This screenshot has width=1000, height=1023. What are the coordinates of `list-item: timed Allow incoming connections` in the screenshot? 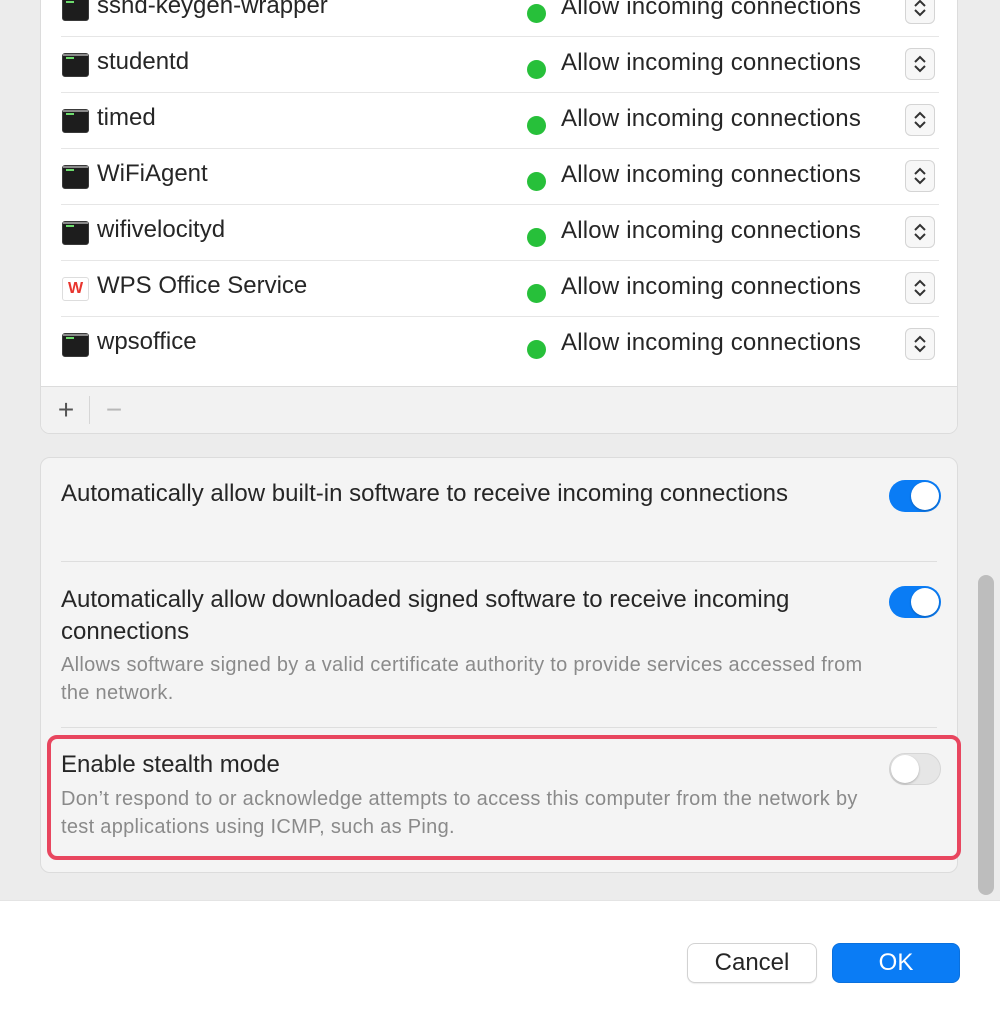 It's located at (499, 121).